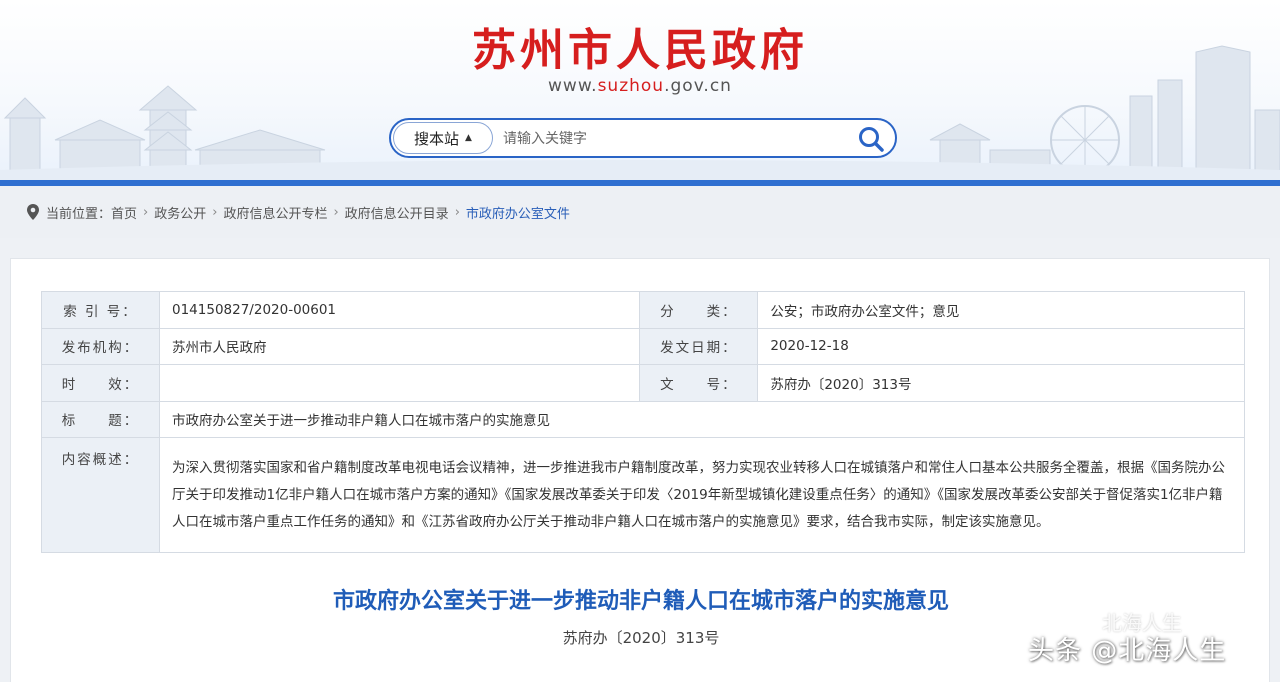  I want to click on table-row: 标 题： 市政府办公室关于进一步推动非户籍人口在城市落户的实施意见, so click(643, 419).